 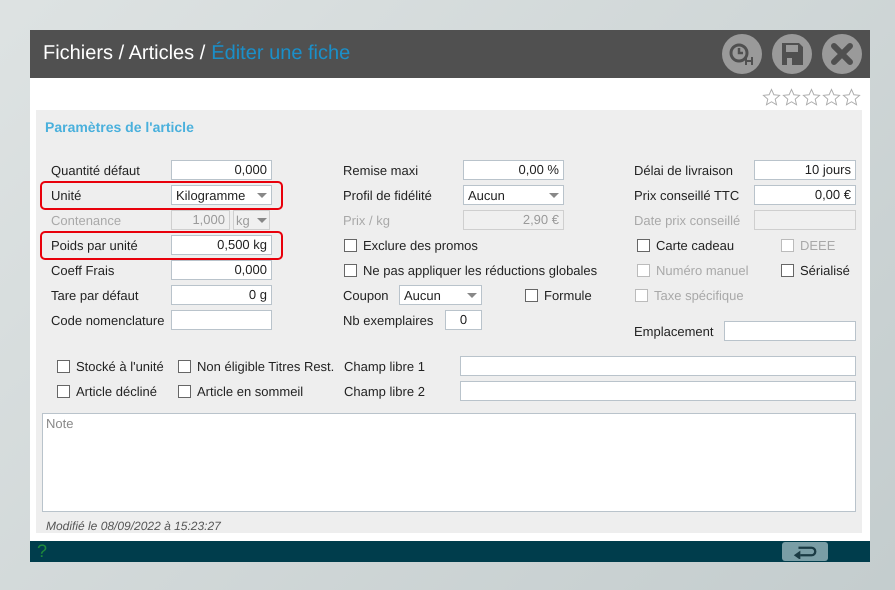 I want to click on close-icon, so click(x=842, y=54).